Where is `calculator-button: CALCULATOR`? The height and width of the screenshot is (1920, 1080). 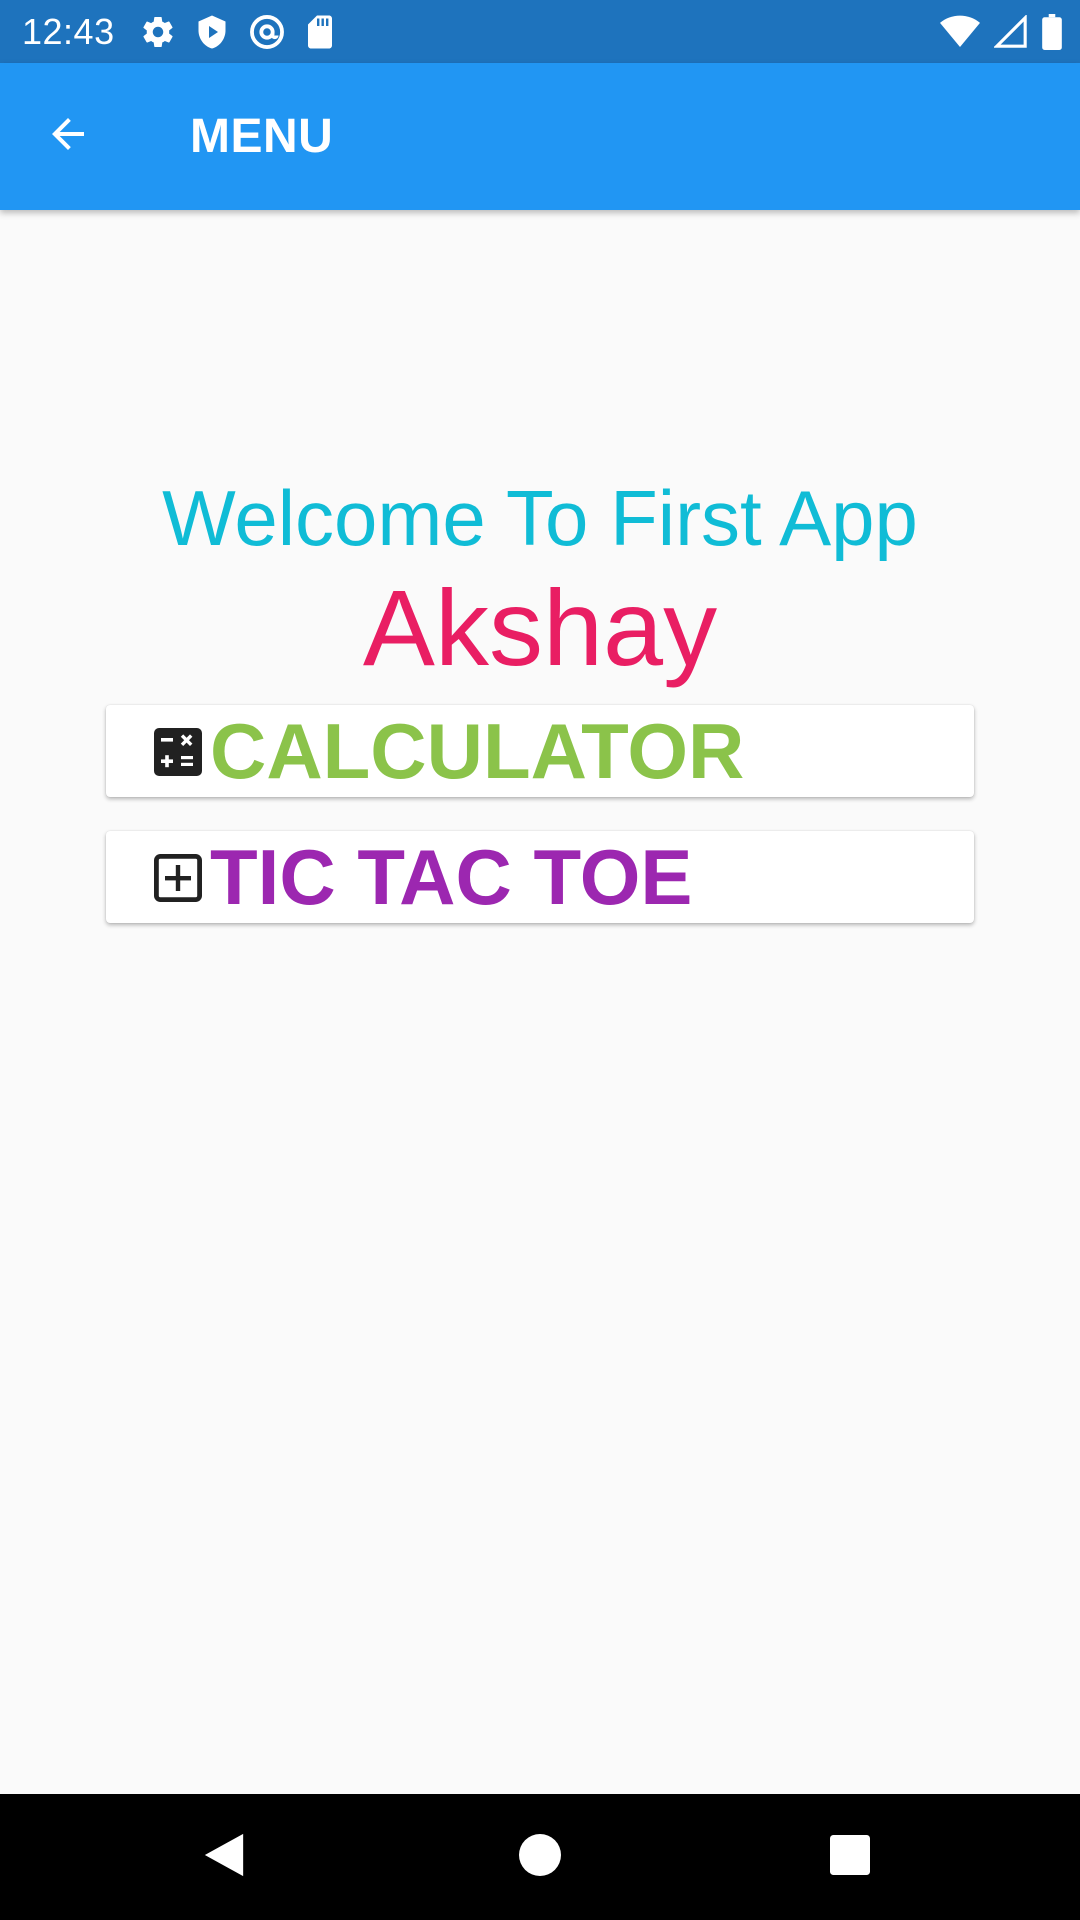 calculator-button: CALCULATOR is located at coordinates (540, 751).